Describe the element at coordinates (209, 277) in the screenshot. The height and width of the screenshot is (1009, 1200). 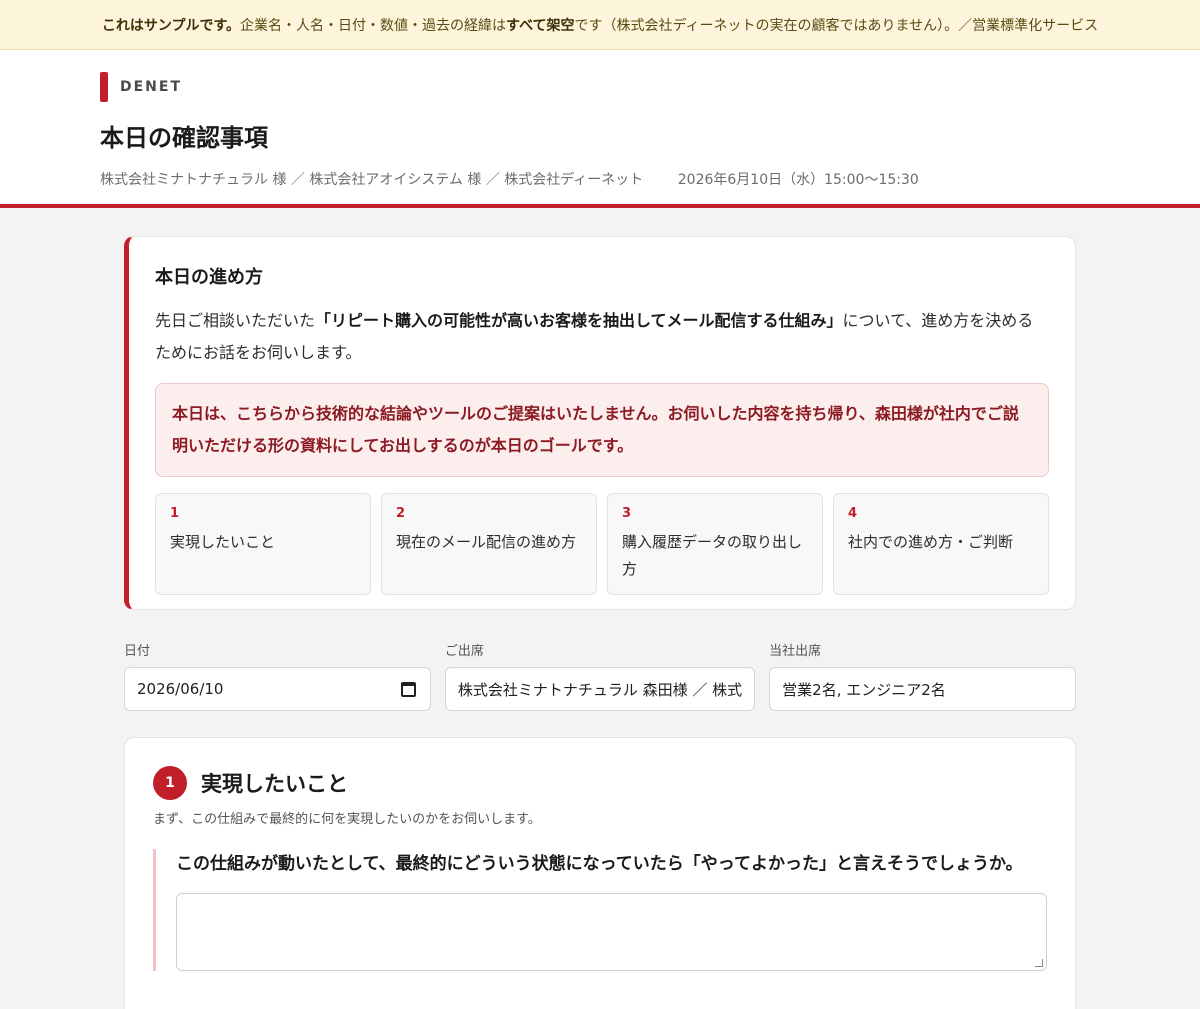
I see `agenda-title: 本日の進め方` at that location.